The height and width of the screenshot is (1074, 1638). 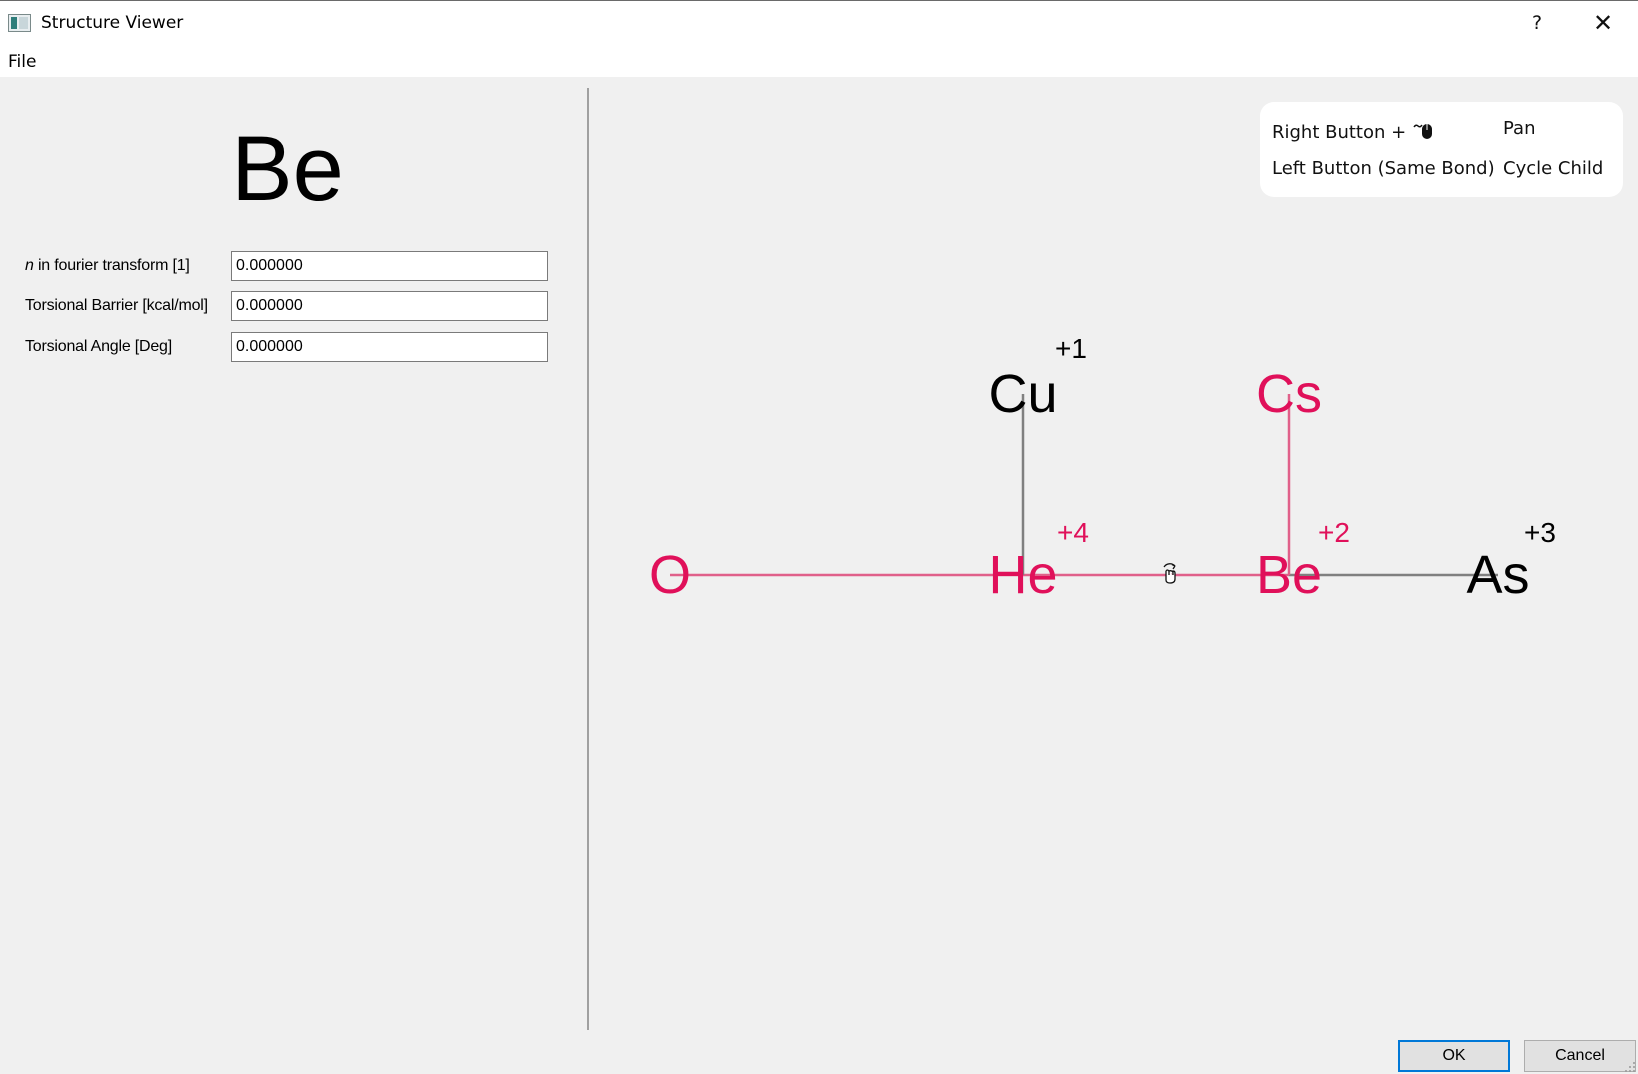 I want to click on mouse-drag-icon, so click(x=1423, y=131).